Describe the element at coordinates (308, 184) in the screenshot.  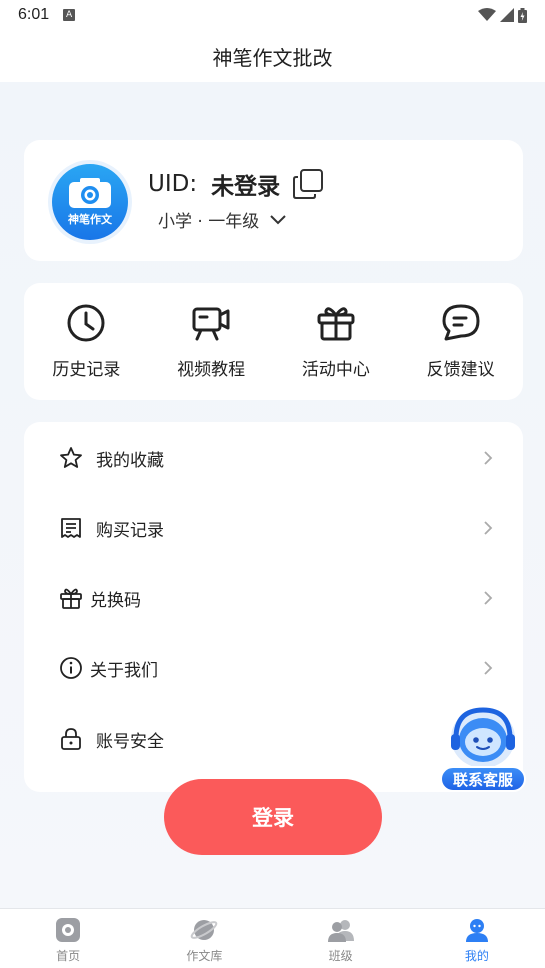
I see `copy-icon` at that location.